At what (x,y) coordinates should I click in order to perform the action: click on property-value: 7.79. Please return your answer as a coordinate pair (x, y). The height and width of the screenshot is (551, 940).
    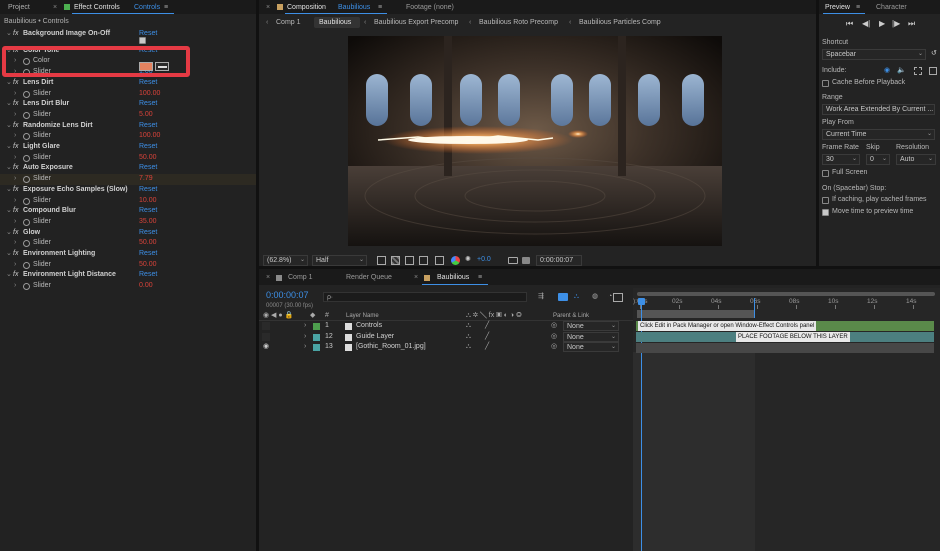
    Looking at the image, I should click on (146, 179).